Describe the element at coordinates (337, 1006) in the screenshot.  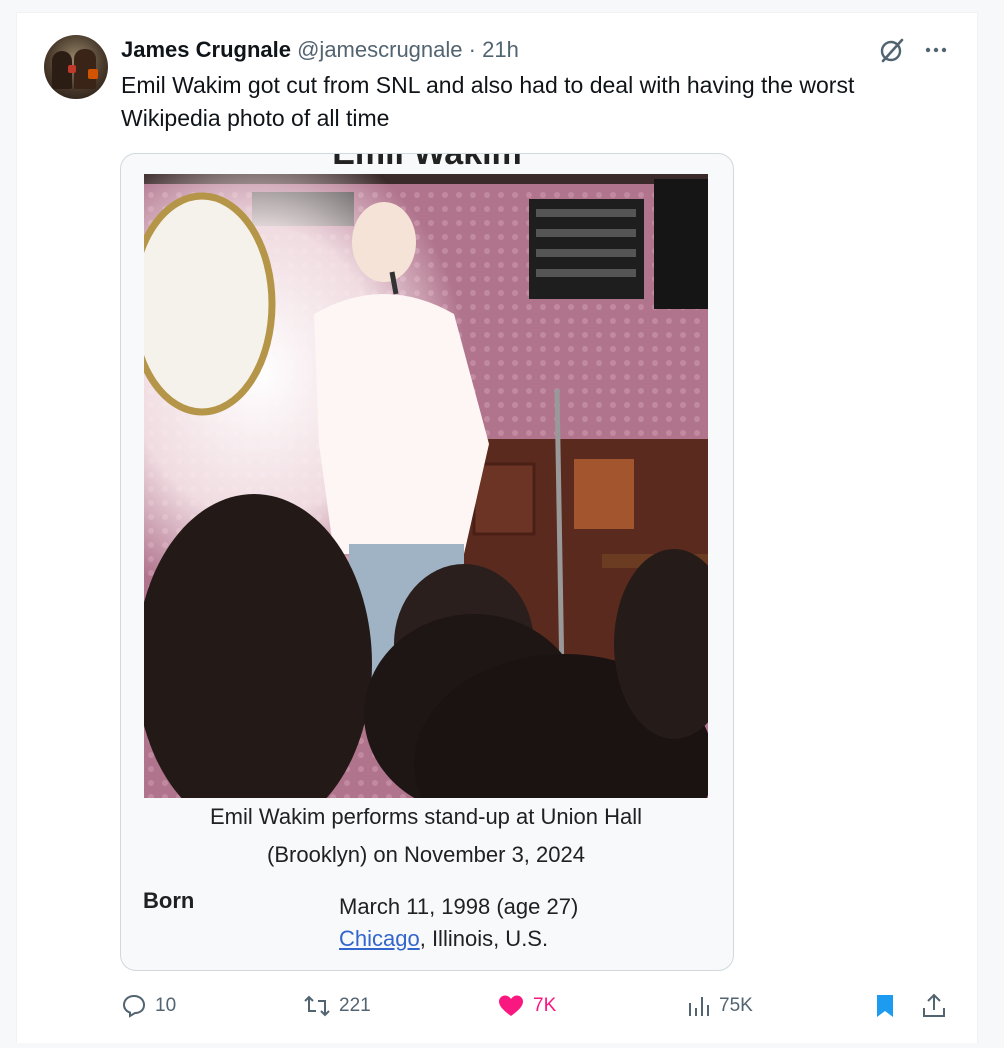
I see `repost-button: 221` at that location.